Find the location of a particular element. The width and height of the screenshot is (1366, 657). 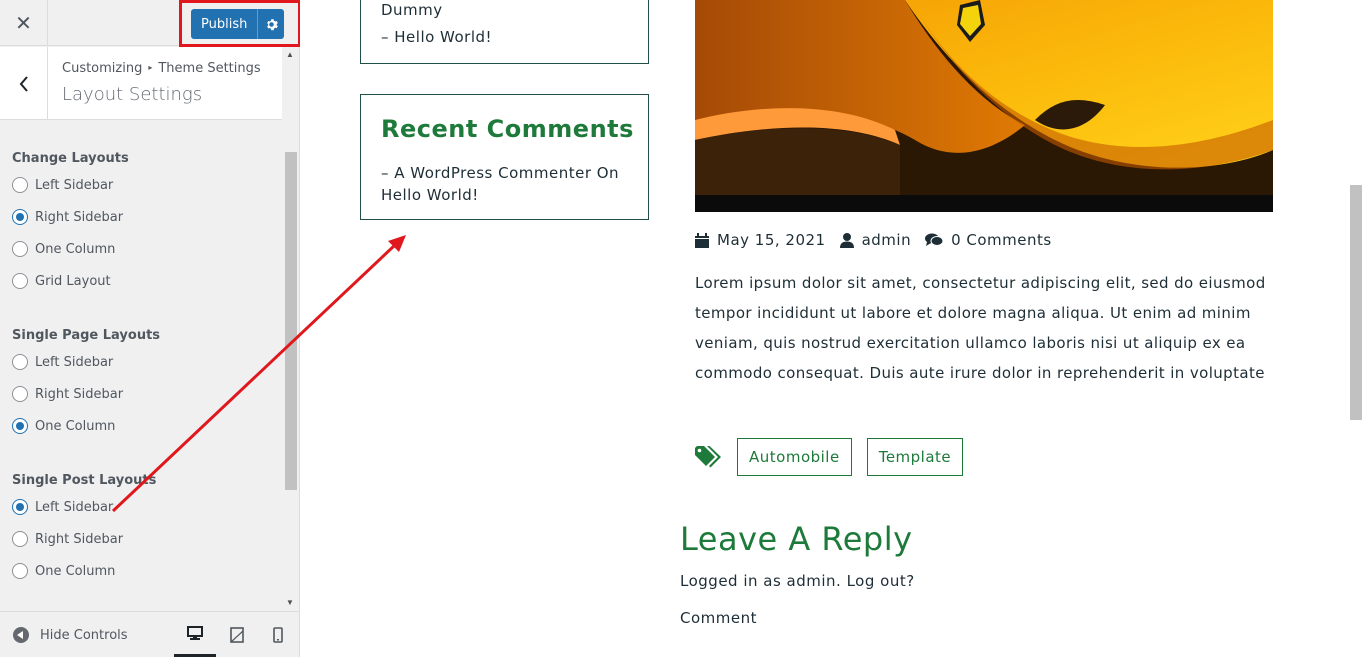

radio-post-right-sidebar: Right Sidebar is located at coordinates (67, 539).